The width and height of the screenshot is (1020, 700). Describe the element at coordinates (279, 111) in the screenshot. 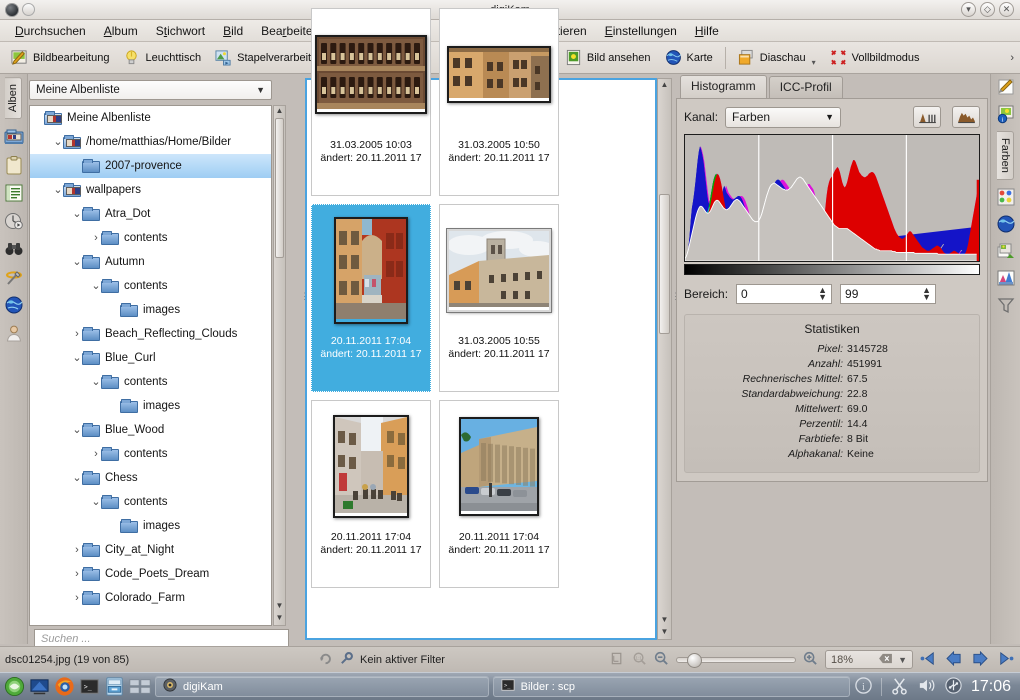

I see `scroll-up-arrow-icon: ▲` at that location.